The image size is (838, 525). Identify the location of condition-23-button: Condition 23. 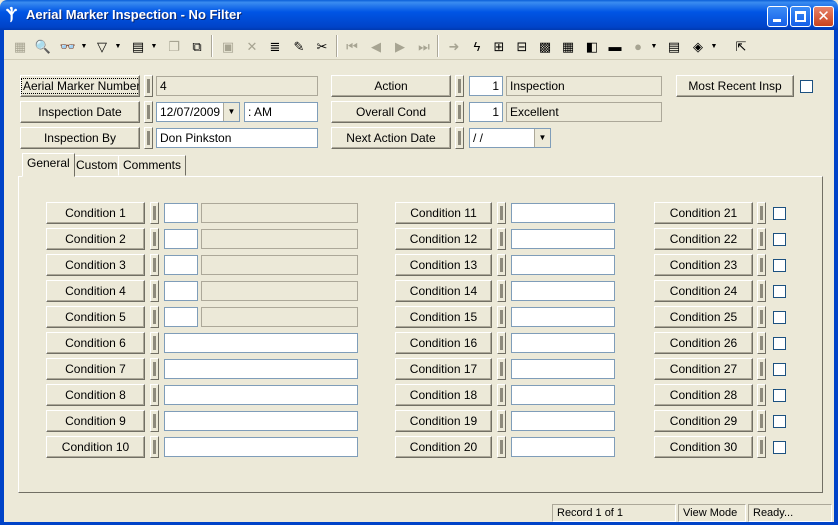
(703, 265).